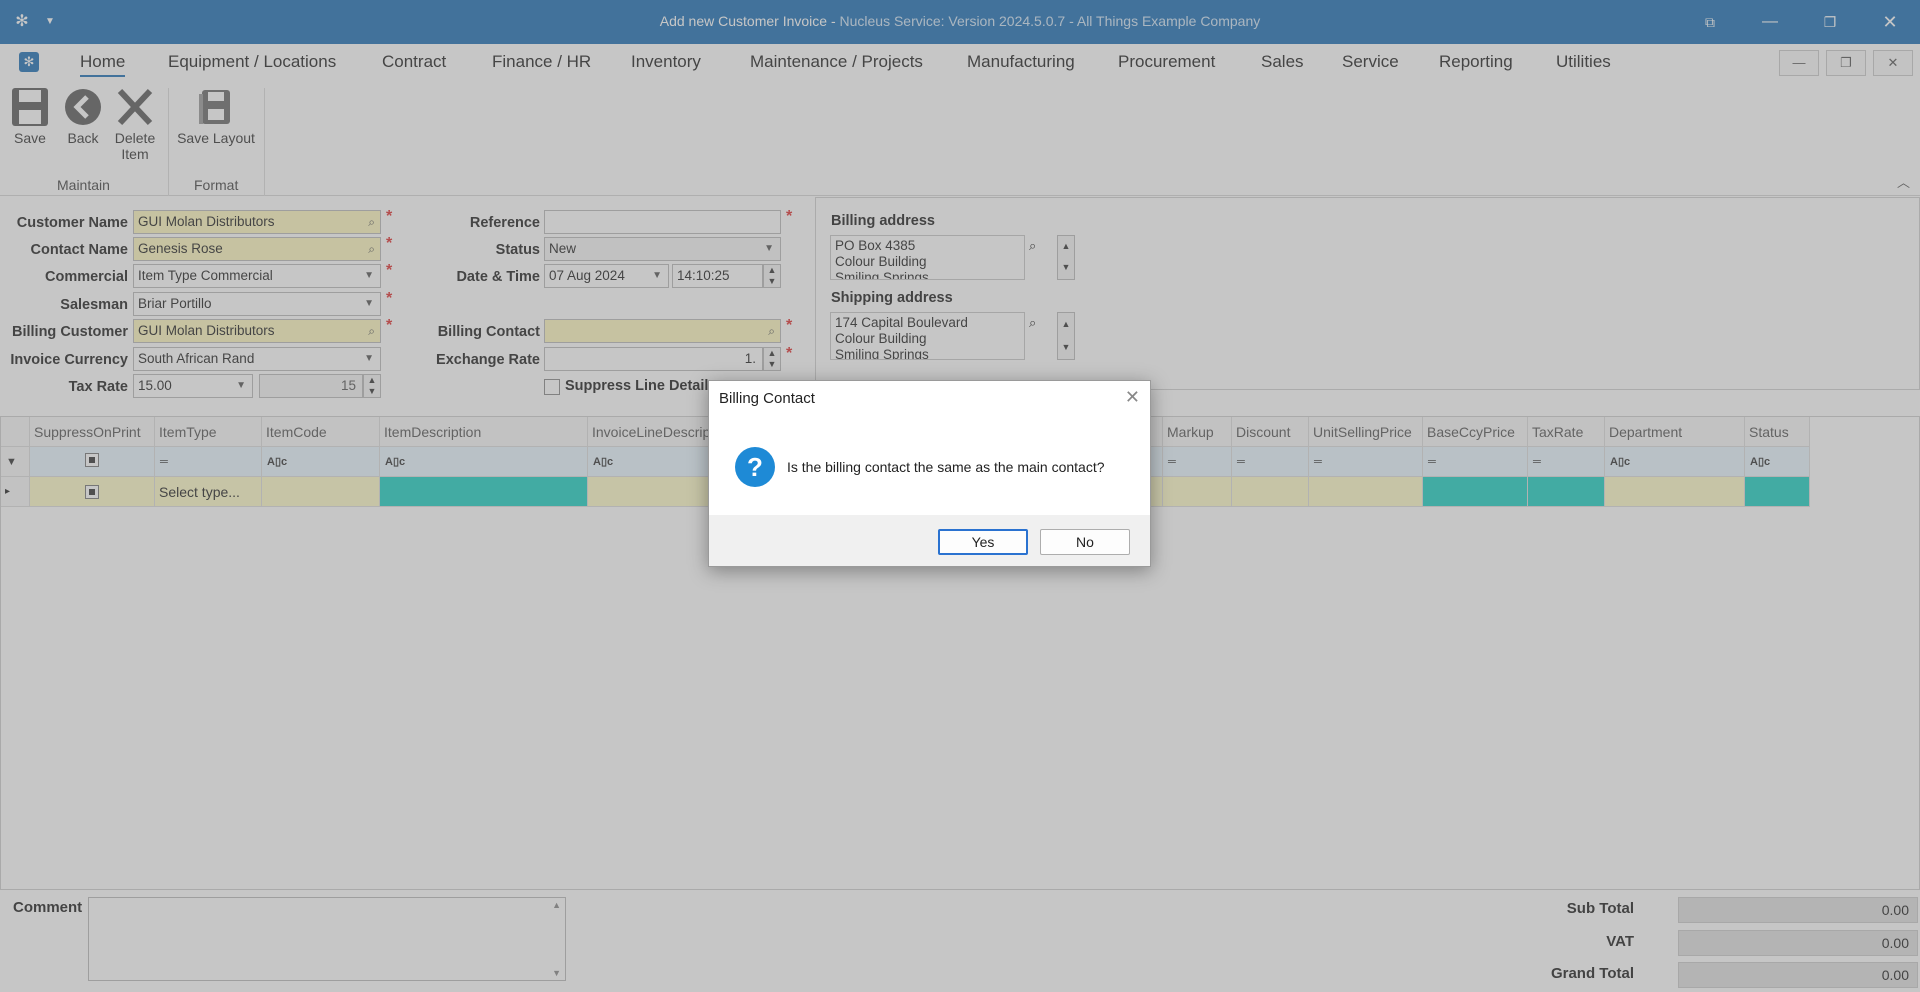 The image size is (1920, 992). I want to click on question-icon: ?, so click(755, 467).